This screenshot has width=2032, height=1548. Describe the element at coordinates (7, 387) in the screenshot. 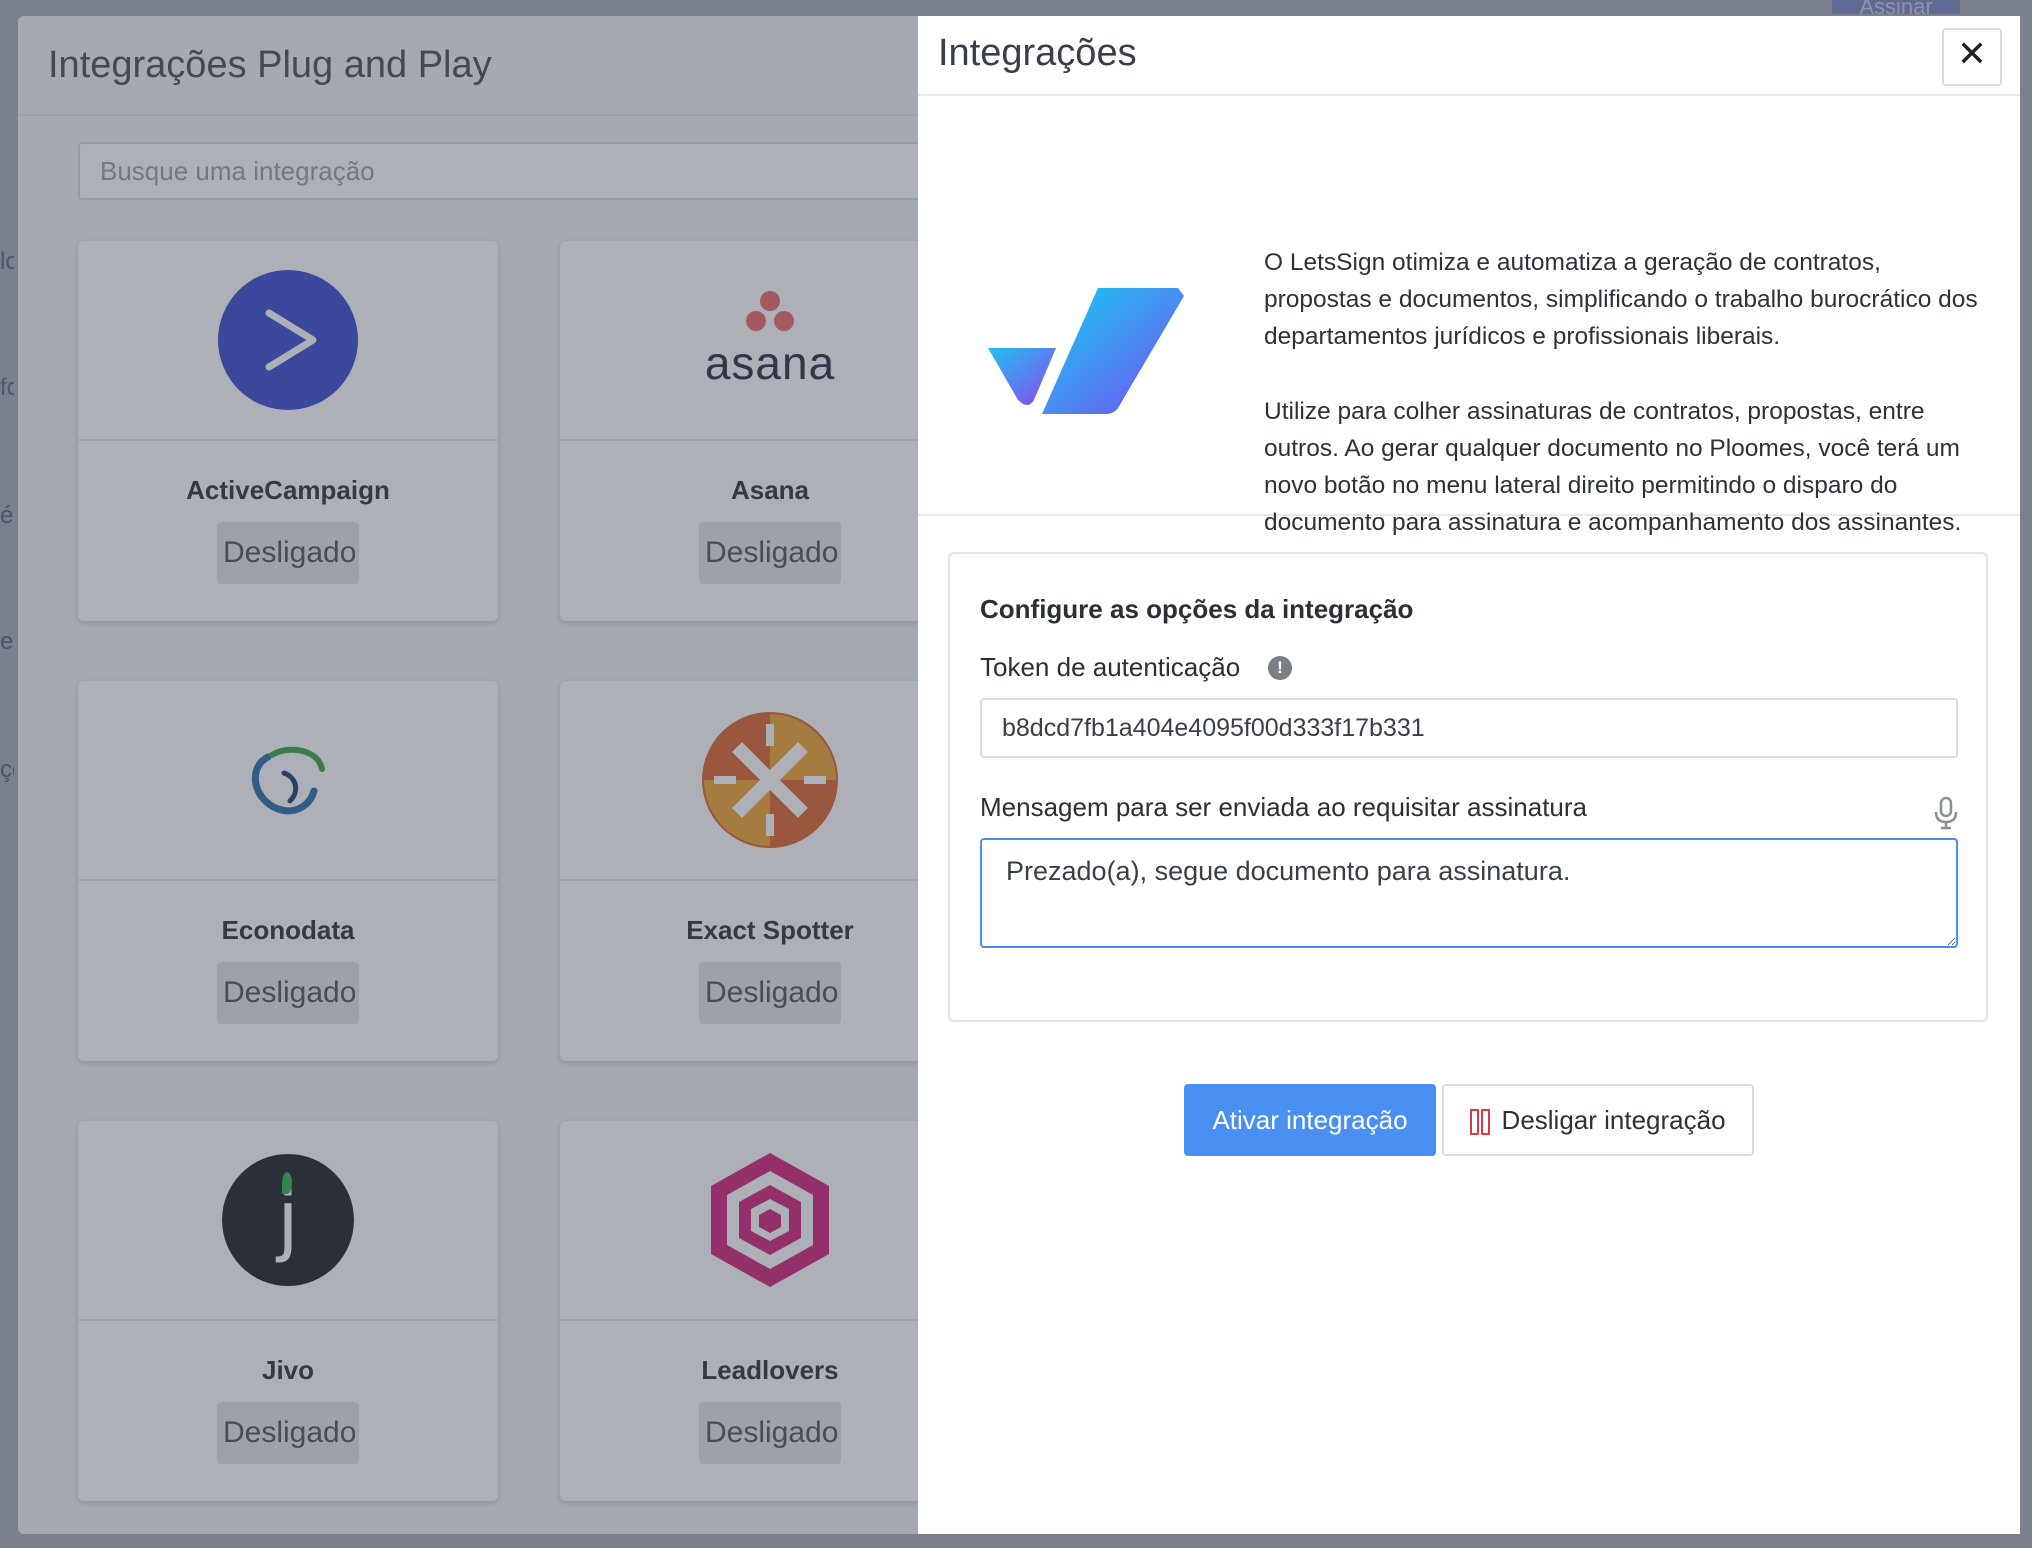

I see `edge-text-fragment: fo` at that location.